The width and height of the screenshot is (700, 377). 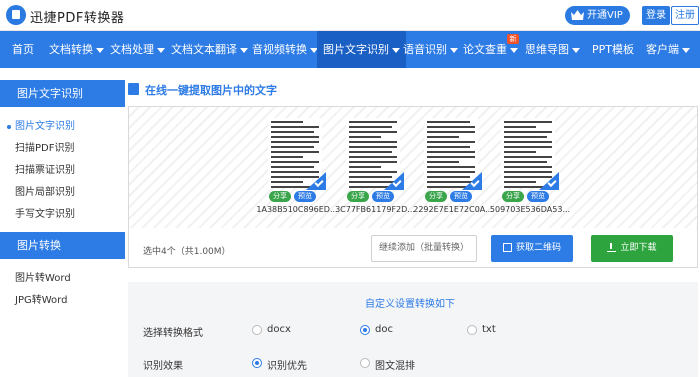 I want to click on sidebar-item-image-to-word: 图片转Word, so click(x=60, y=279).